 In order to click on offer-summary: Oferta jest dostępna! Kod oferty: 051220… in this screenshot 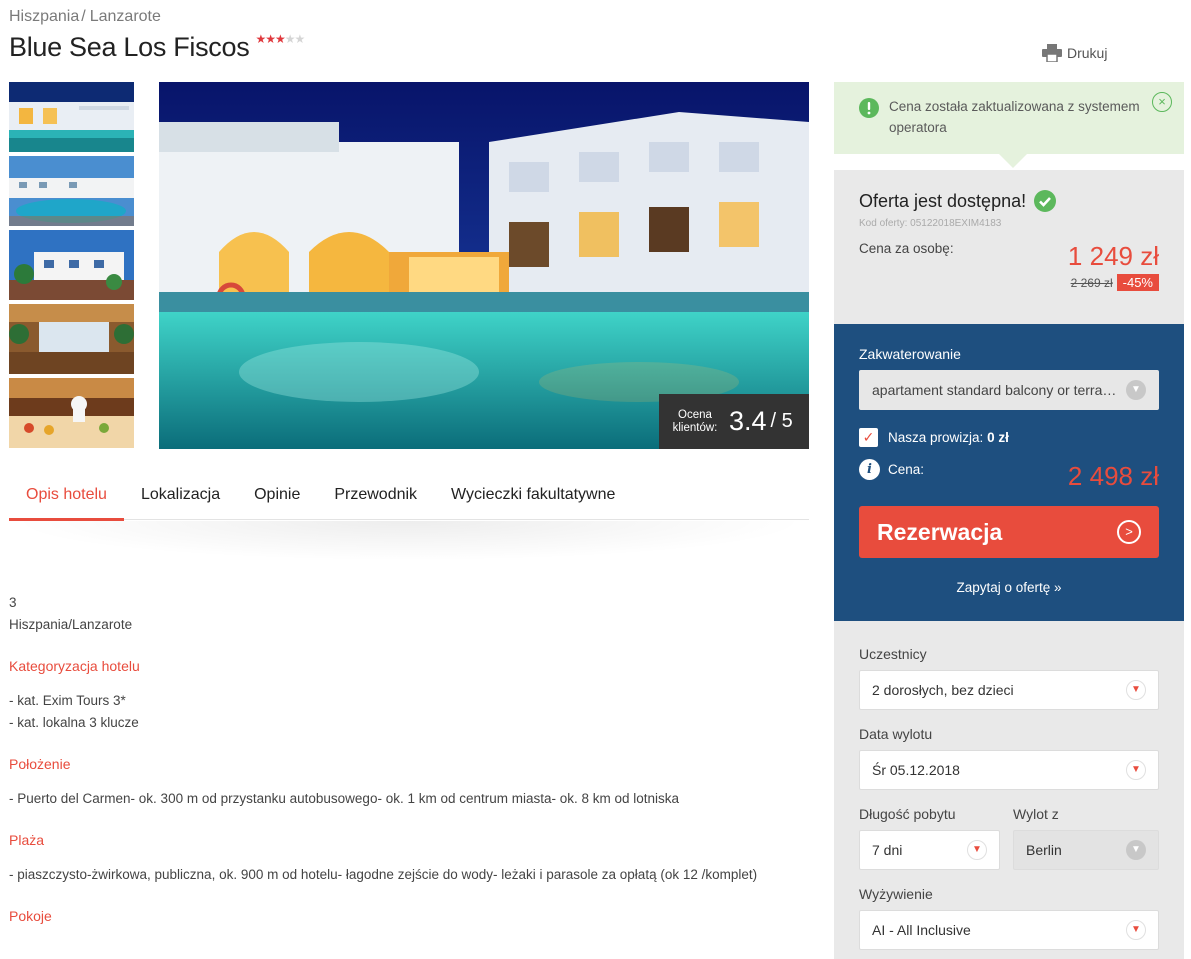, I will do `click(1009, 247)`.